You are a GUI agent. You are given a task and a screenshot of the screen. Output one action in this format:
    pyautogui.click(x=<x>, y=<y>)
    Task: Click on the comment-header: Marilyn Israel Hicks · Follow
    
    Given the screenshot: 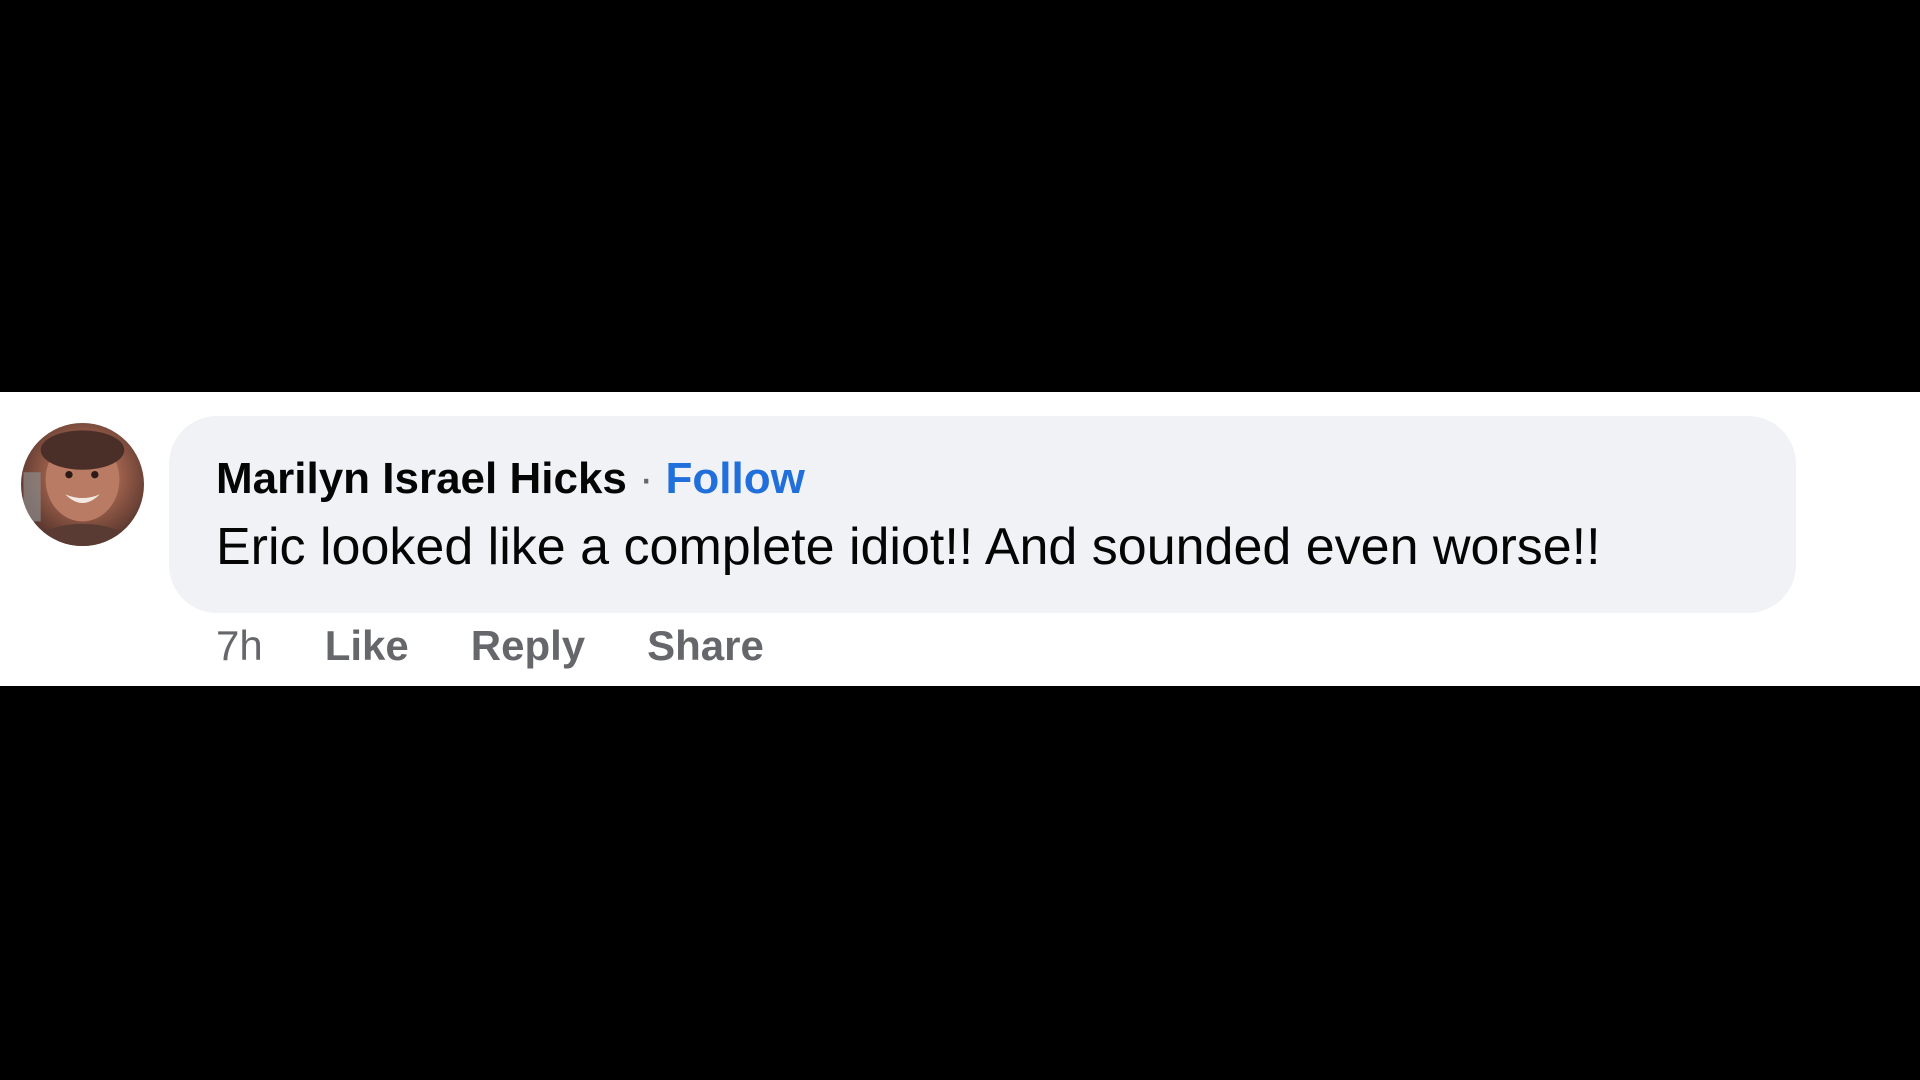 What is the action you would take?
    pyautogui.click(x=510, y=479)
    